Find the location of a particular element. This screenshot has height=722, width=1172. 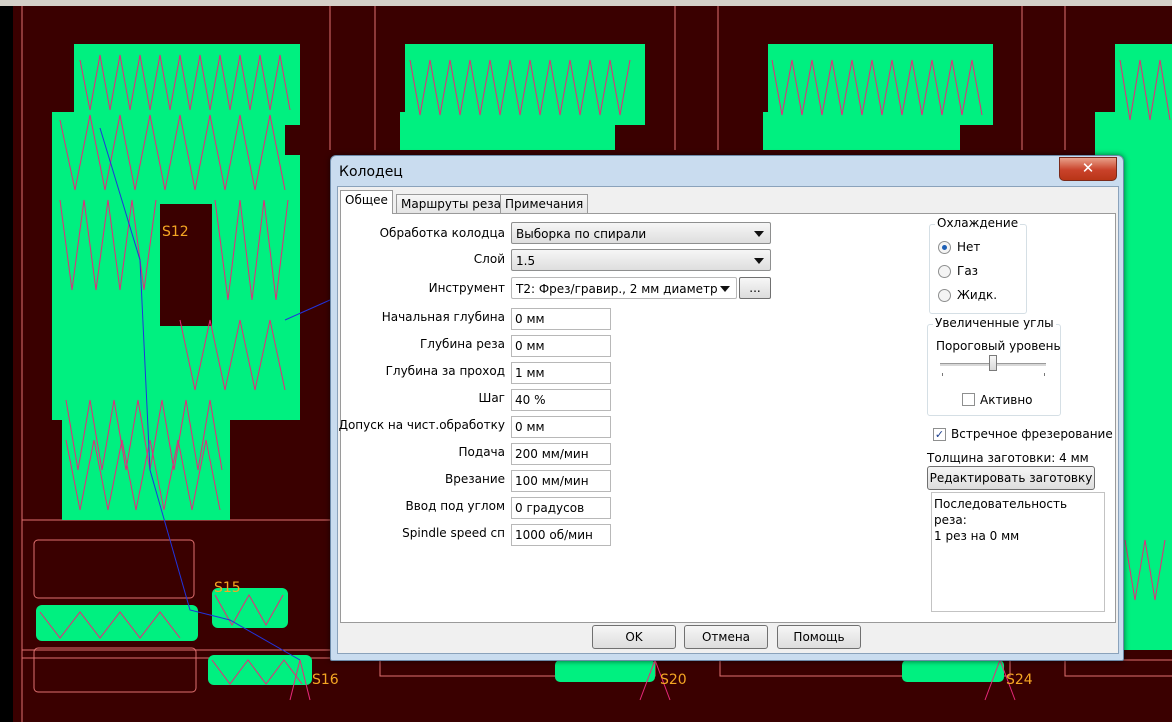

tab-general: Общее is located at coordinates (366, 202).